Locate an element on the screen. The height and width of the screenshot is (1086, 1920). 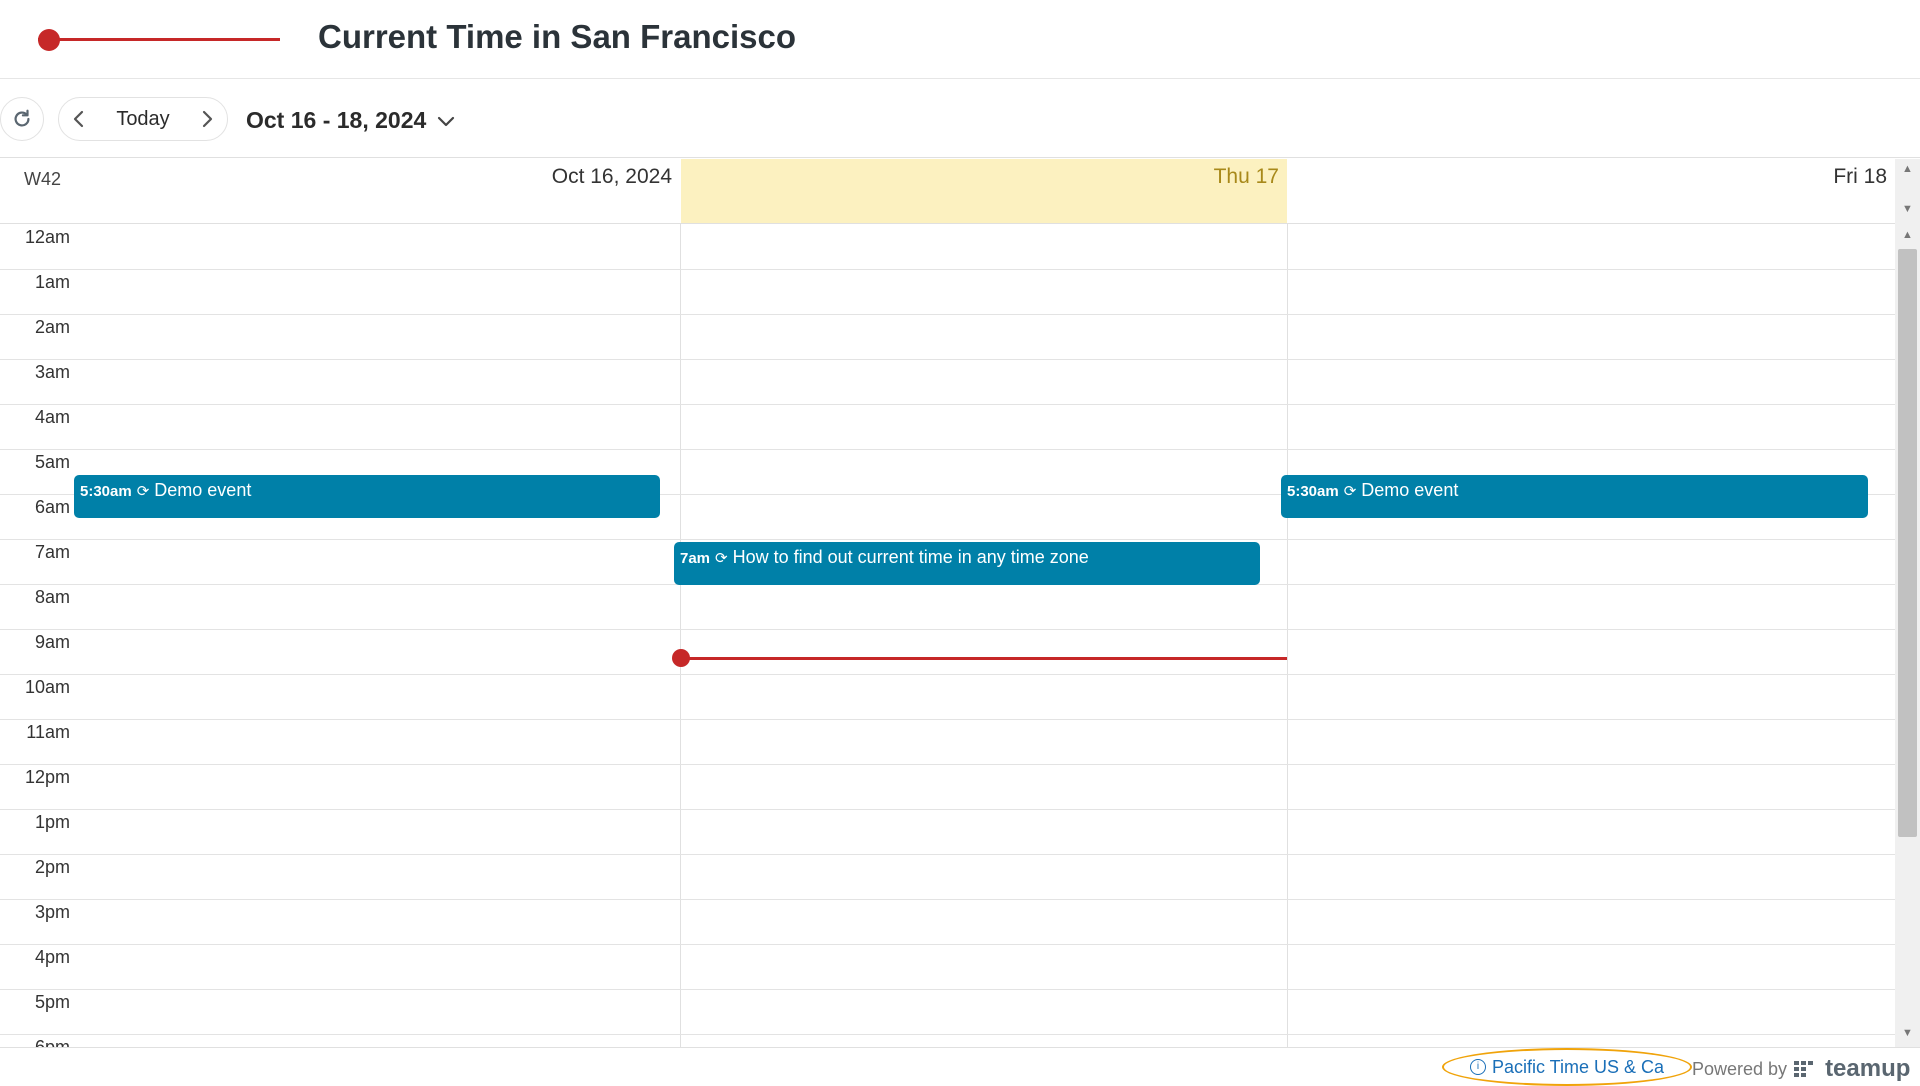
hour-label: 1am is located at coordinates (52, 282).